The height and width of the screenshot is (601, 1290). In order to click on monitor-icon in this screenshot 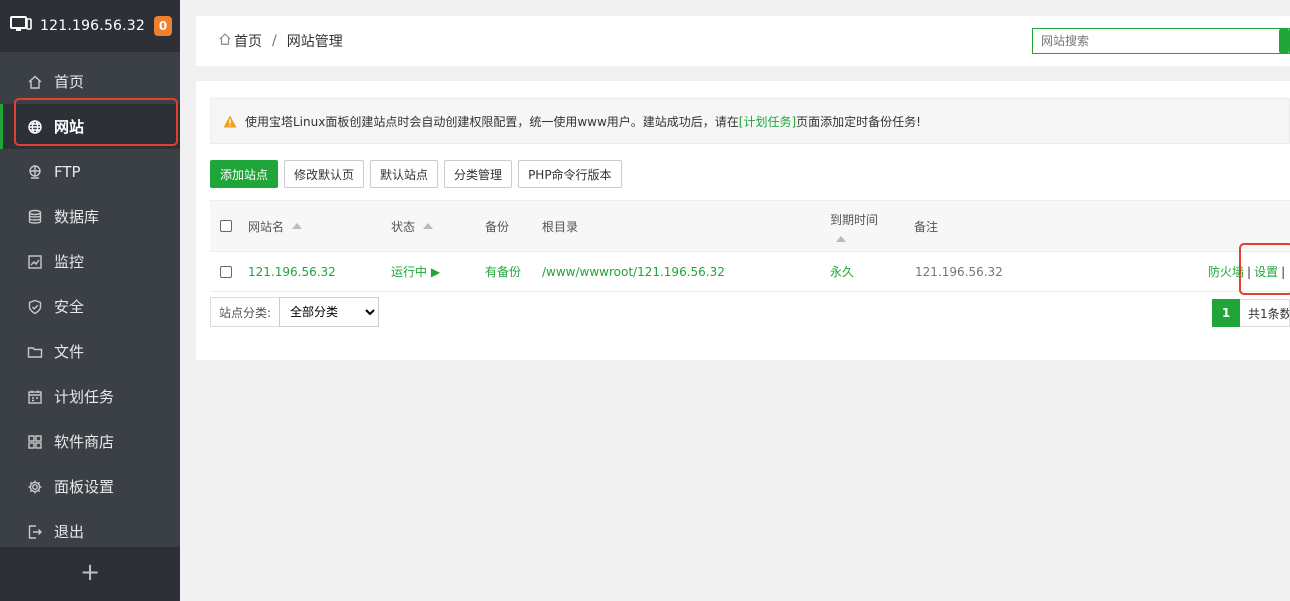, I will do `click(21, 26)`.